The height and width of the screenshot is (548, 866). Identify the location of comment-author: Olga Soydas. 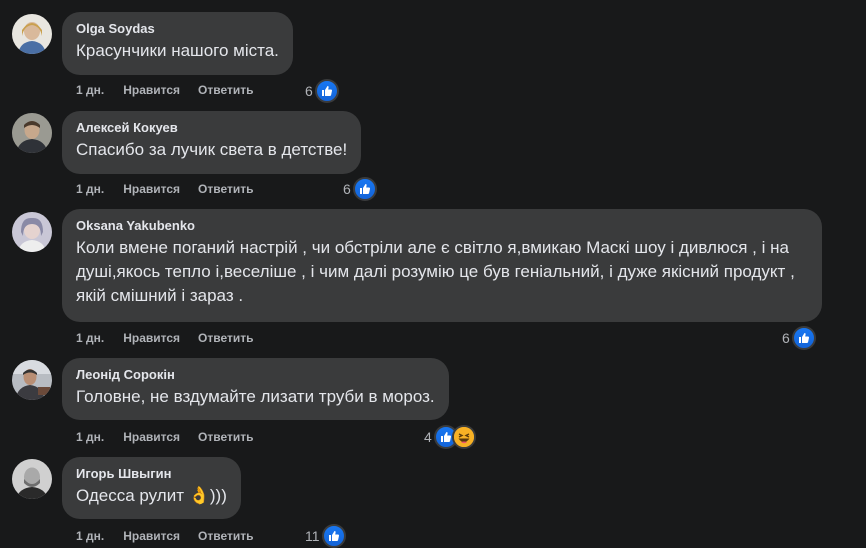
(177, 29).